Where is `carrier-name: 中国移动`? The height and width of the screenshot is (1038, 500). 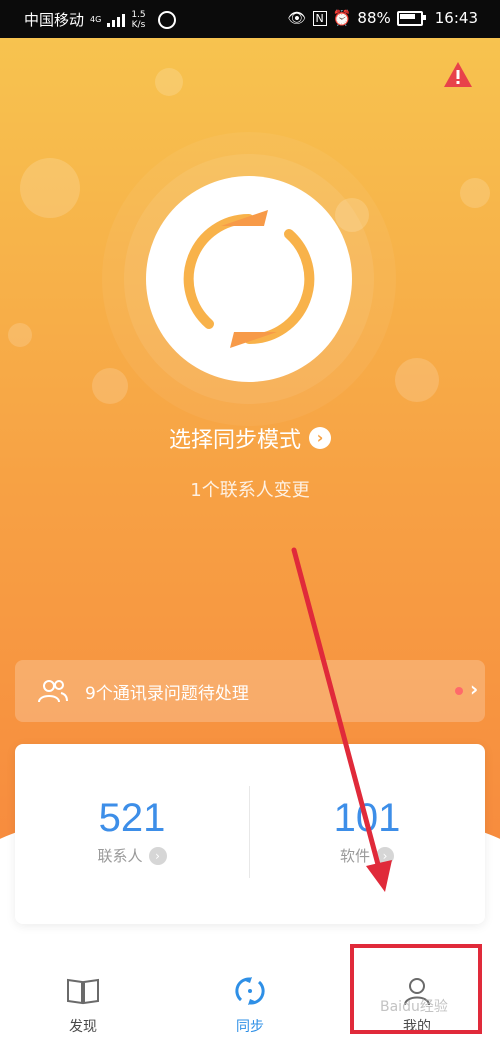 carrier-name: 中国移动 is located at coordinates (54, 20).